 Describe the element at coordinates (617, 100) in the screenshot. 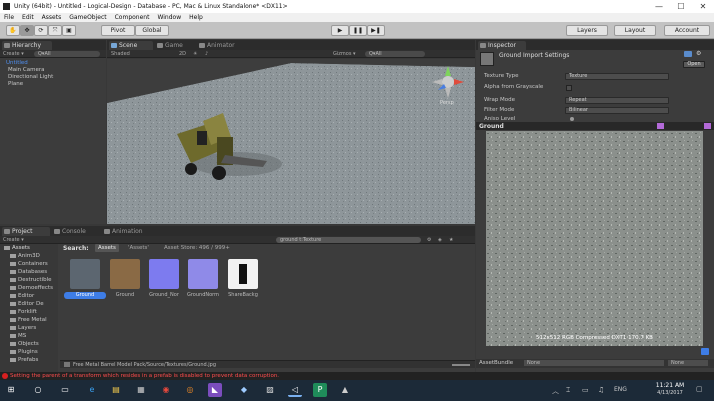

I see `wrap-mode-dropdown: Repeat` at that location.